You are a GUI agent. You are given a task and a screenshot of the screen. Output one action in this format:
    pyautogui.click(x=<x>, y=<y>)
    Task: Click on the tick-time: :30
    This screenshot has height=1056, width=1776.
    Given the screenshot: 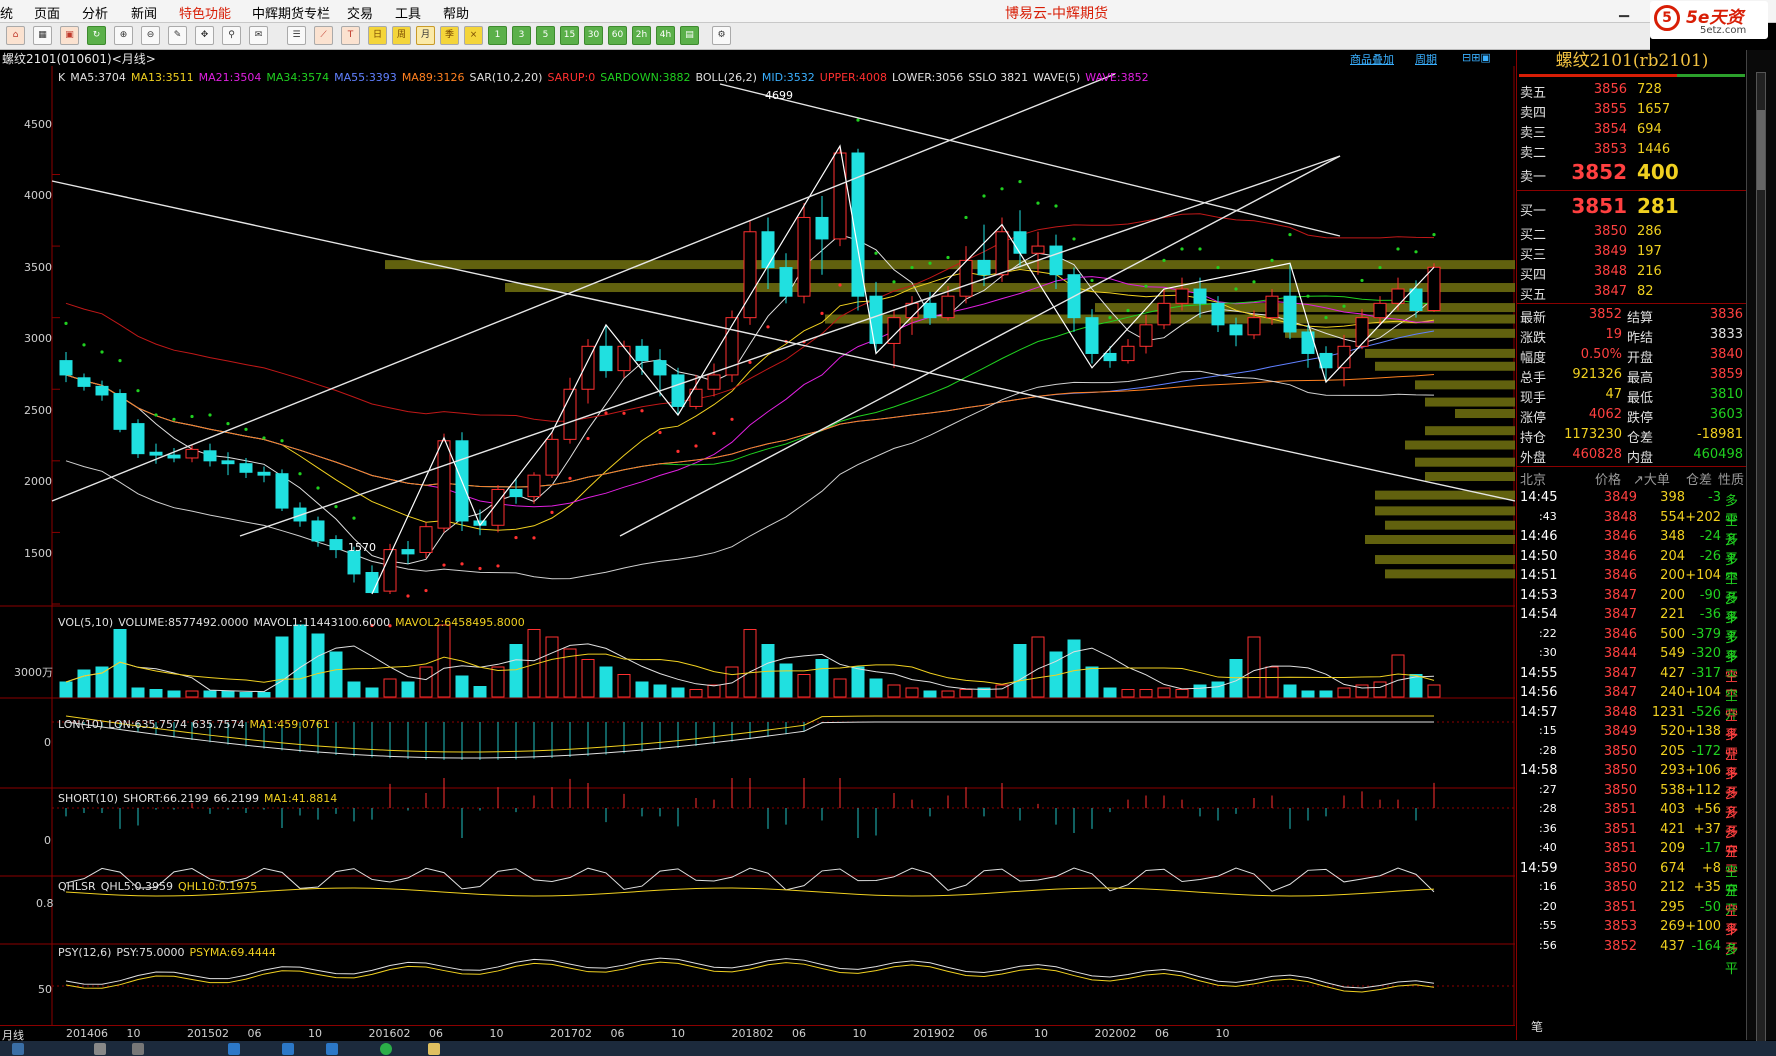 What is the action you would take?
    pyautogui.click(x=1548, y=652)
    